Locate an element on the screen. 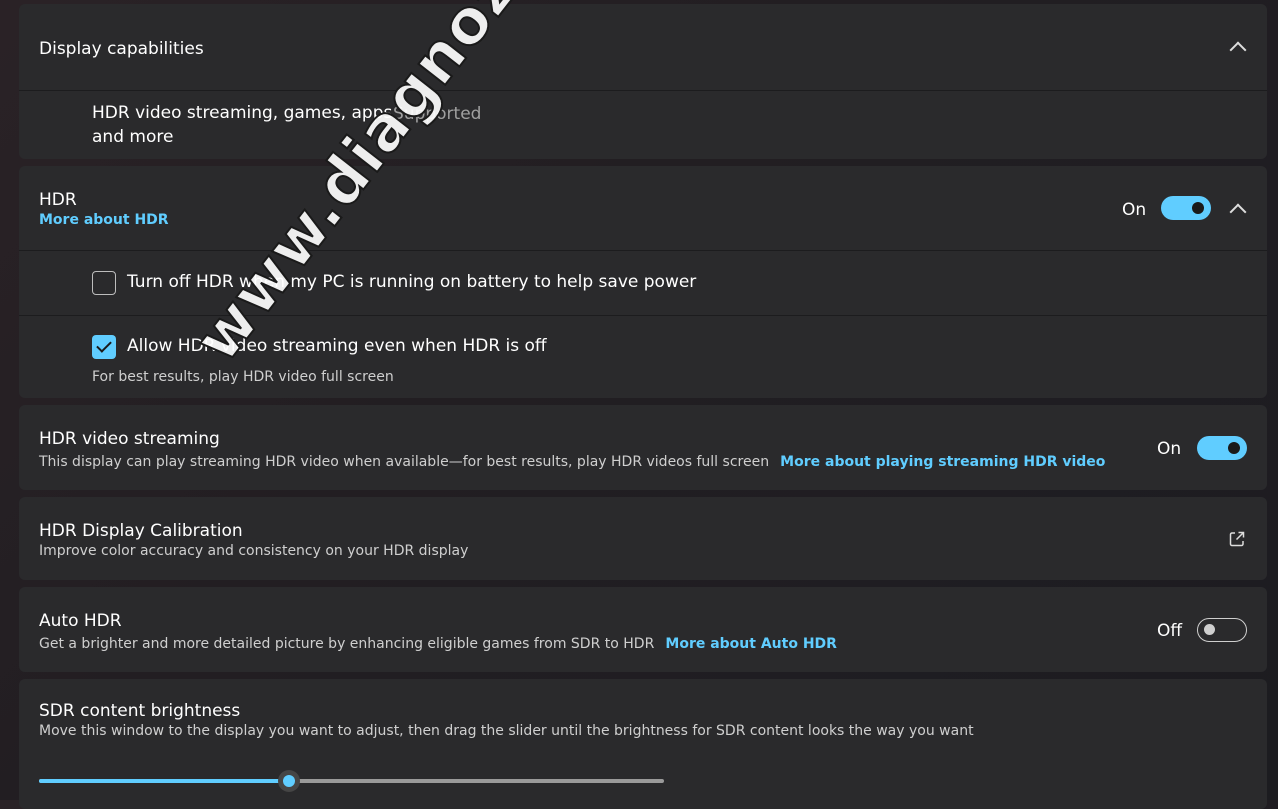  hdr-title: HDR is located at coordinates (58, 200).